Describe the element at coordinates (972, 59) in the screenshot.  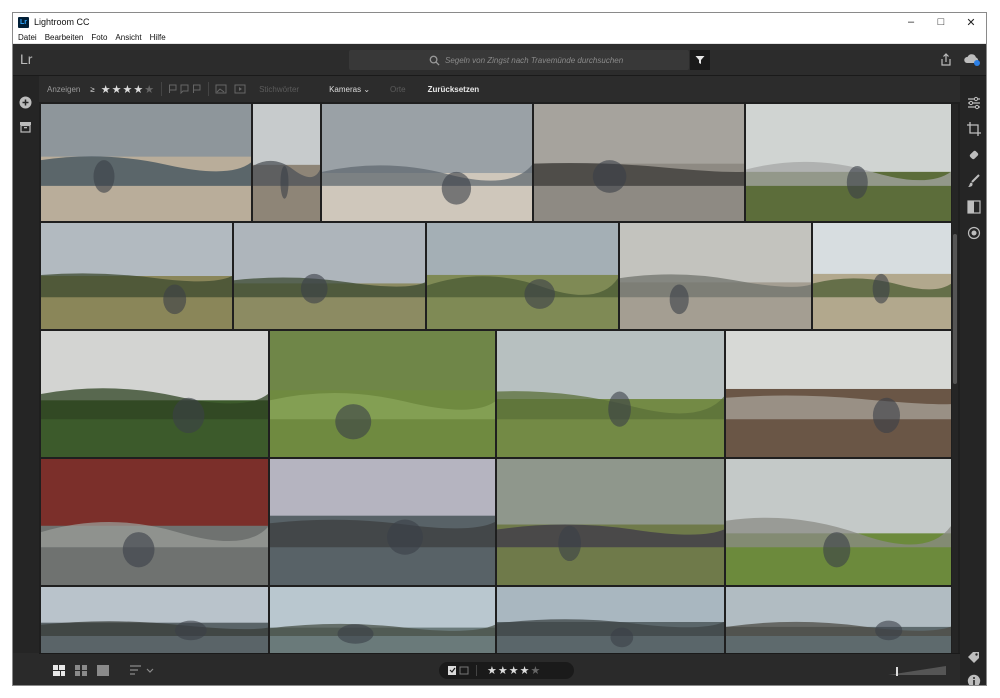
I see `cloud-sync-icon` at that location.